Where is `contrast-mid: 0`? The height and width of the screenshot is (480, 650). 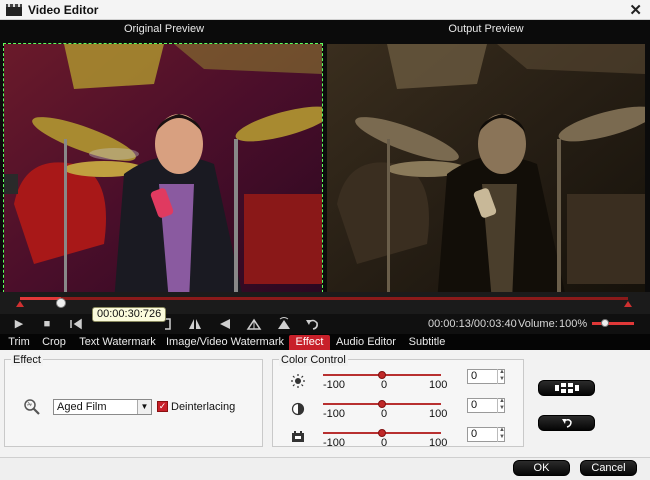 contrast-mid: 0 is located at coordinates (384, 414).